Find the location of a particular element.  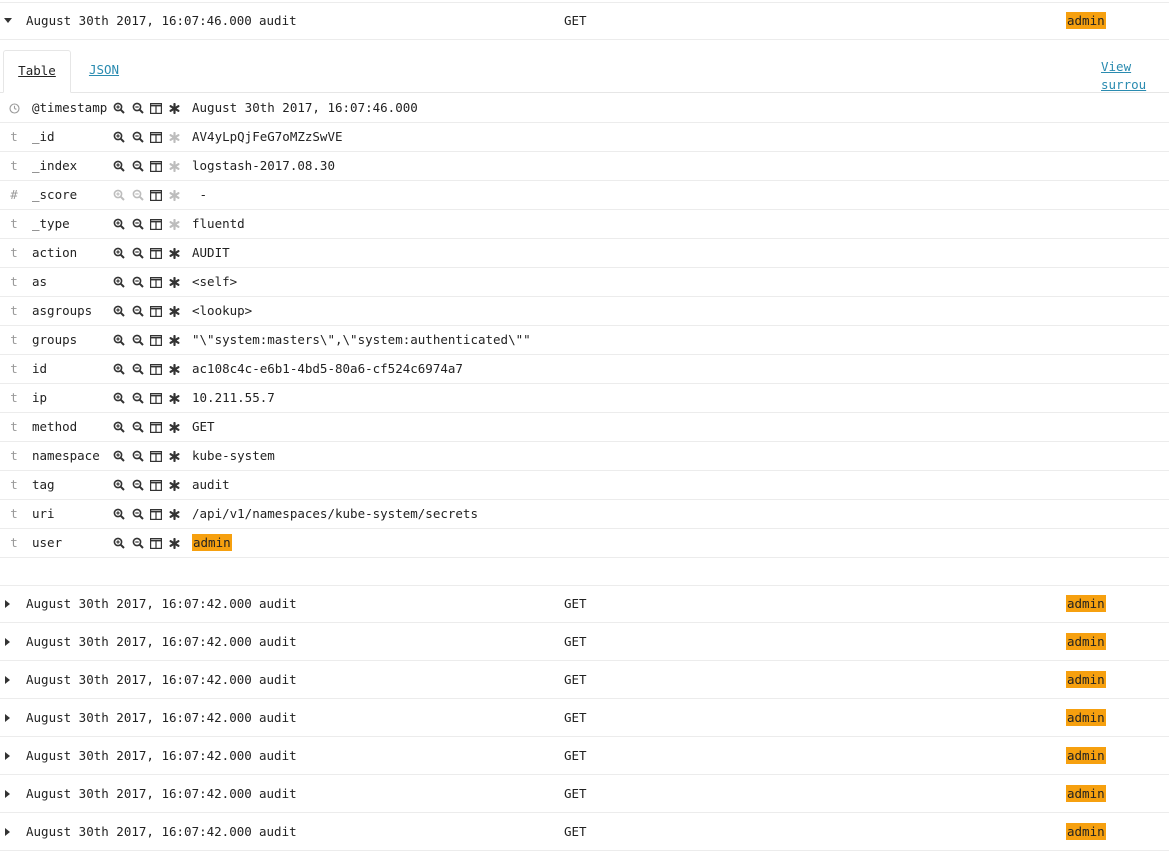

row-user-highlight: admin is located at coordinates (1086, 717).